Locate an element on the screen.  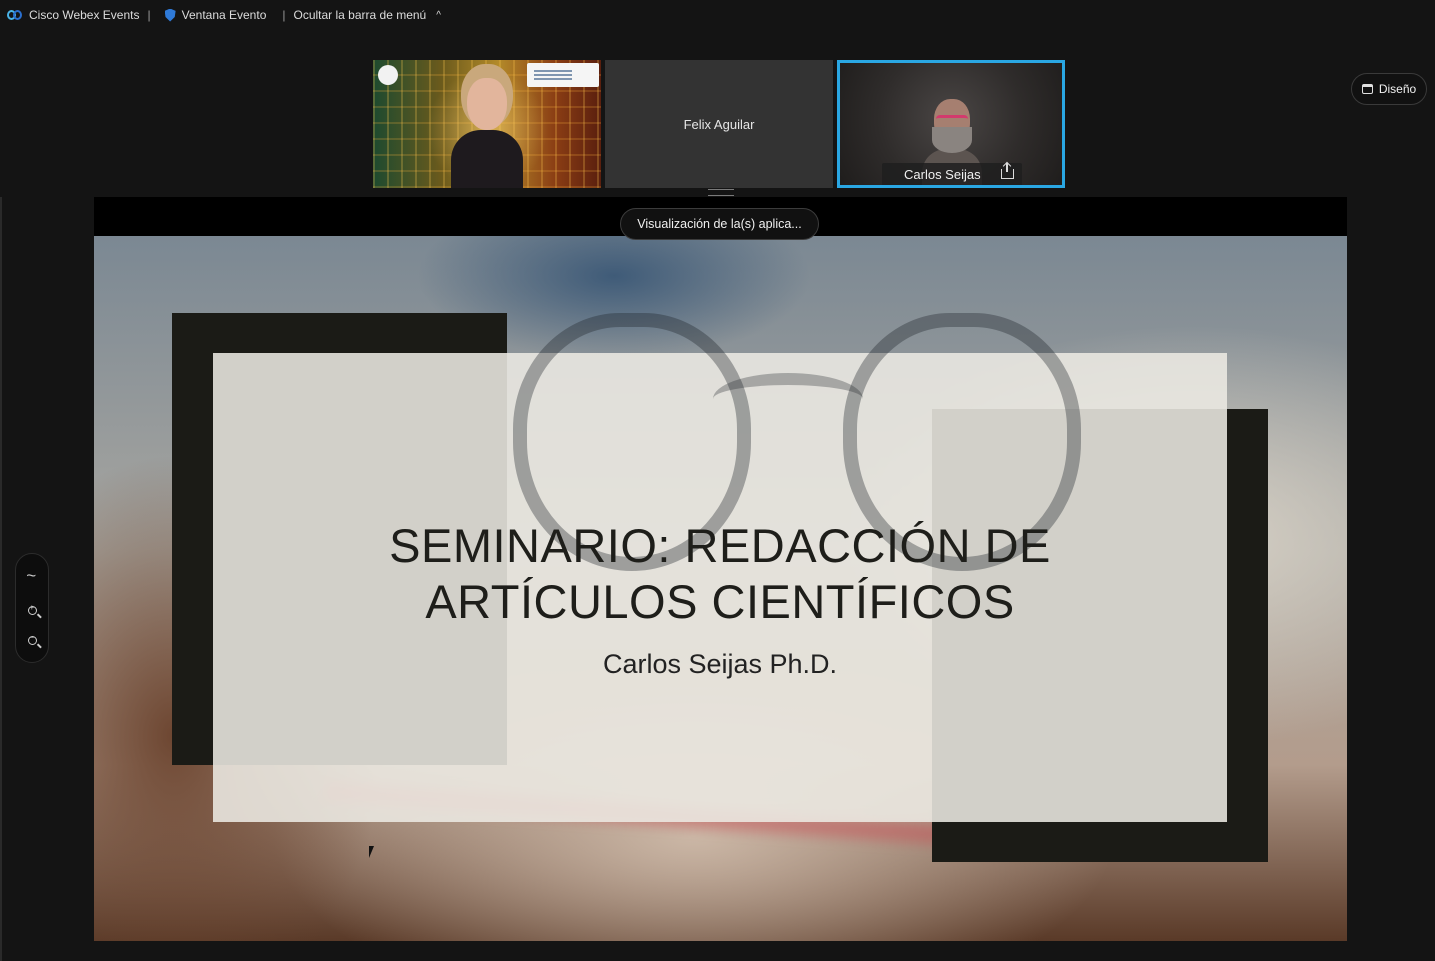
video-tile-felix-aguilar: Felix Aguilar is located at coordinates (719, 124).